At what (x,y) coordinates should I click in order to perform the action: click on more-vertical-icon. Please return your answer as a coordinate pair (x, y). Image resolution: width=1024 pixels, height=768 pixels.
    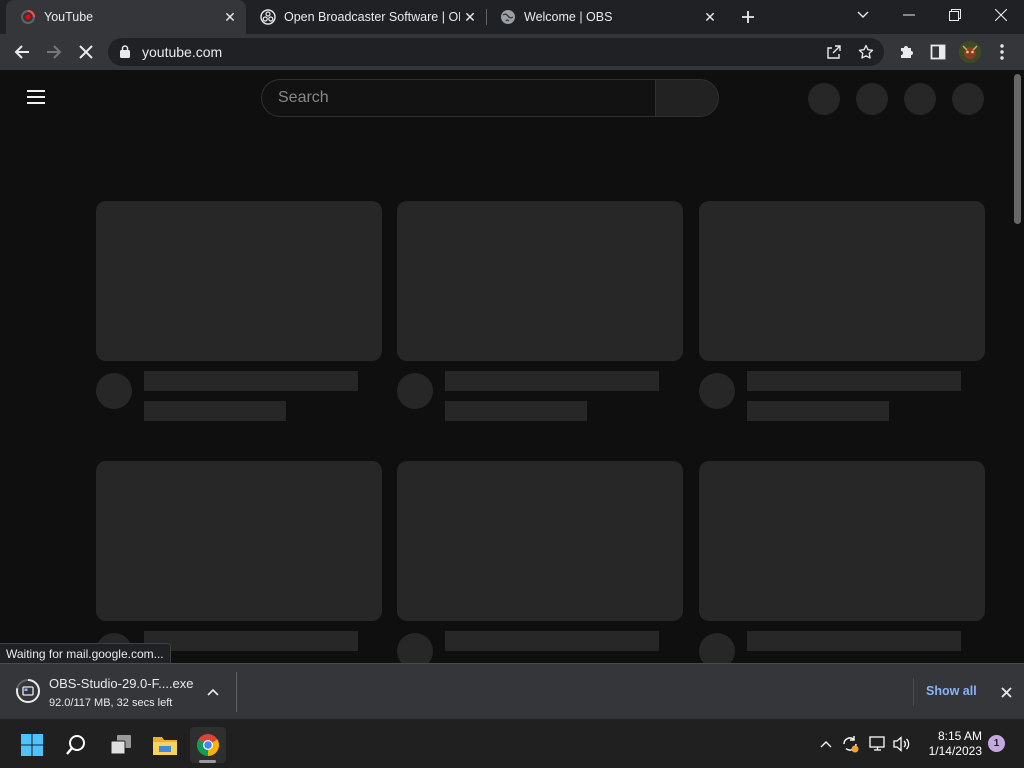
    Looking at the image, I should click on (1002, 52).